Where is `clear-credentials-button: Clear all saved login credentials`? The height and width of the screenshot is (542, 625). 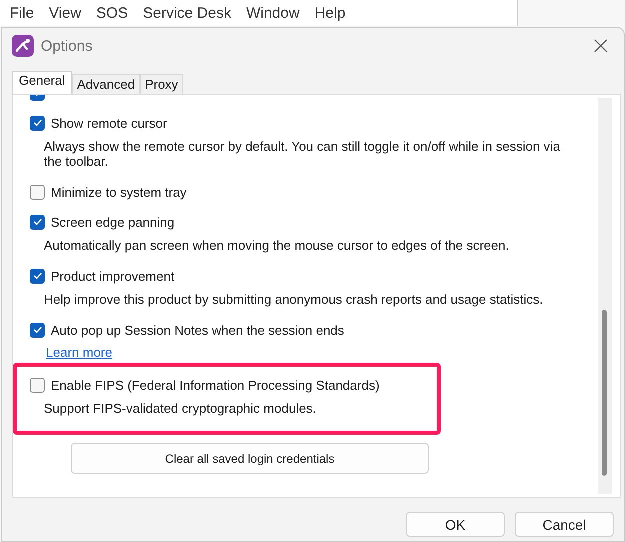
clear-credentials-button: Clear all saved login credentials is located at coordinates (250, 458).